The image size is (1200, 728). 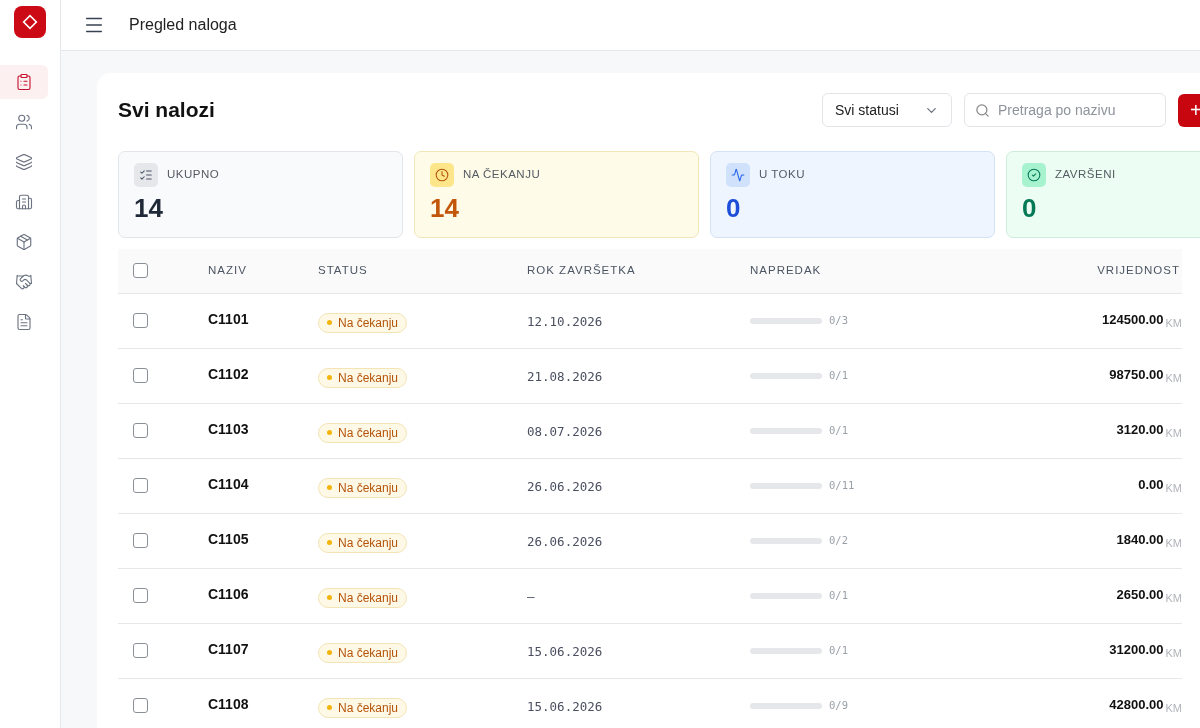 I want to click on column-header: NAZIV, so click(x=227, y=270).